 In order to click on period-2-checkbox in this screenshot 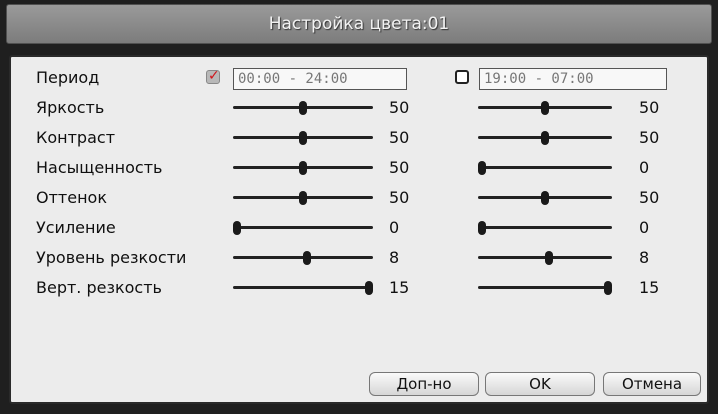, I will do `click(462, 77)`.